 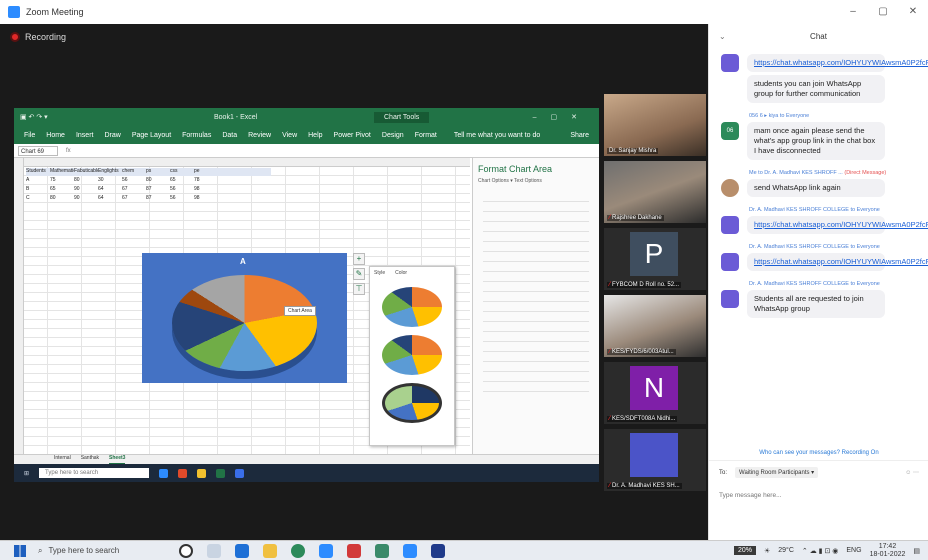 What do you see at coordinates (912, 472) in the screenshot?
I see `more-options-icon: ☺ ⋯` at bounding box center [912, 472].